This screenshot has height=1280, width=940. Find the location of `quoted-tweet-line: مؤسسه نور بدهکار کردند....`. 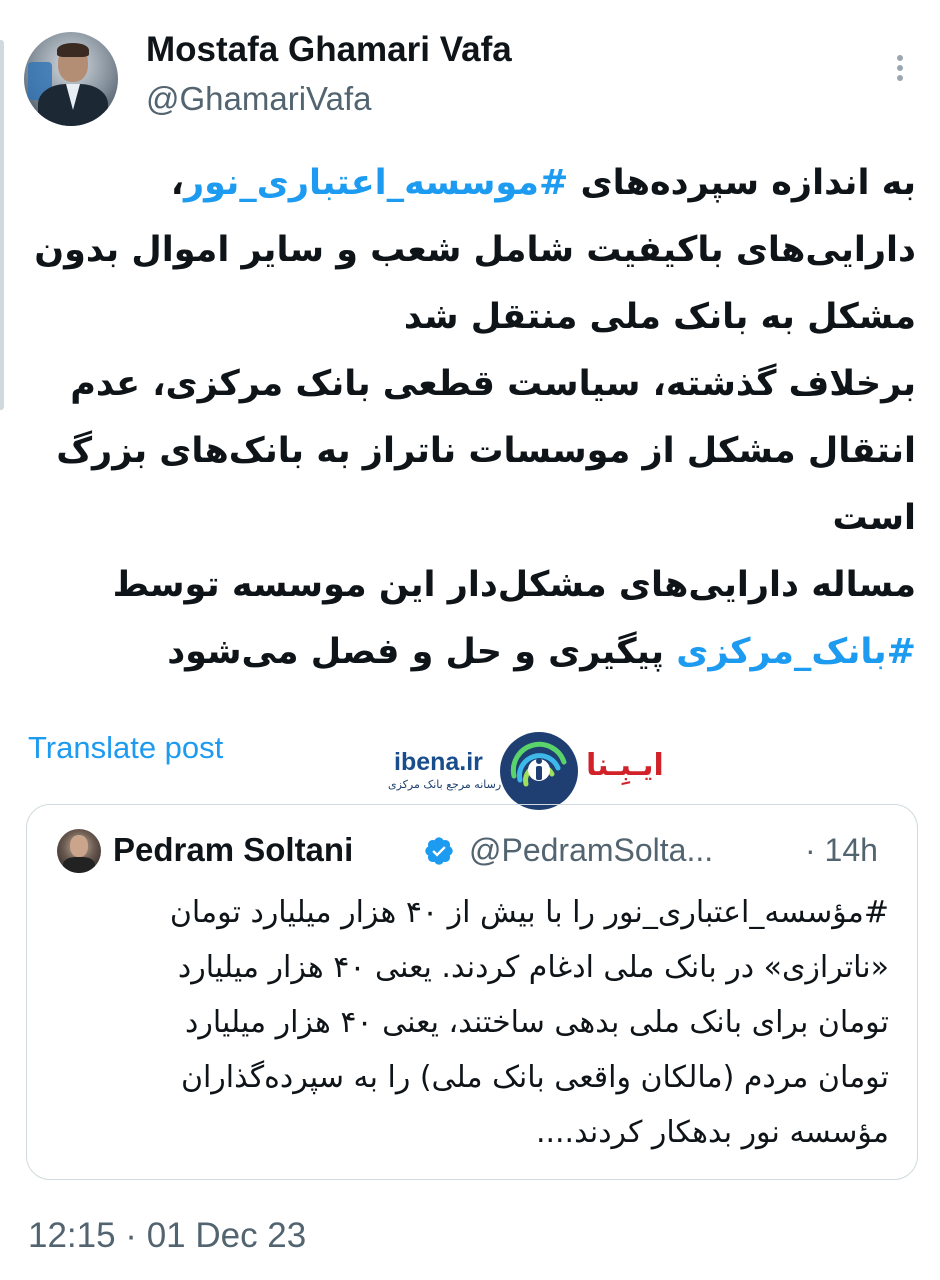

quoted-tweet-line: مؤسسه نور بدهکار کردند.... is located at coordinates (712, 1132).